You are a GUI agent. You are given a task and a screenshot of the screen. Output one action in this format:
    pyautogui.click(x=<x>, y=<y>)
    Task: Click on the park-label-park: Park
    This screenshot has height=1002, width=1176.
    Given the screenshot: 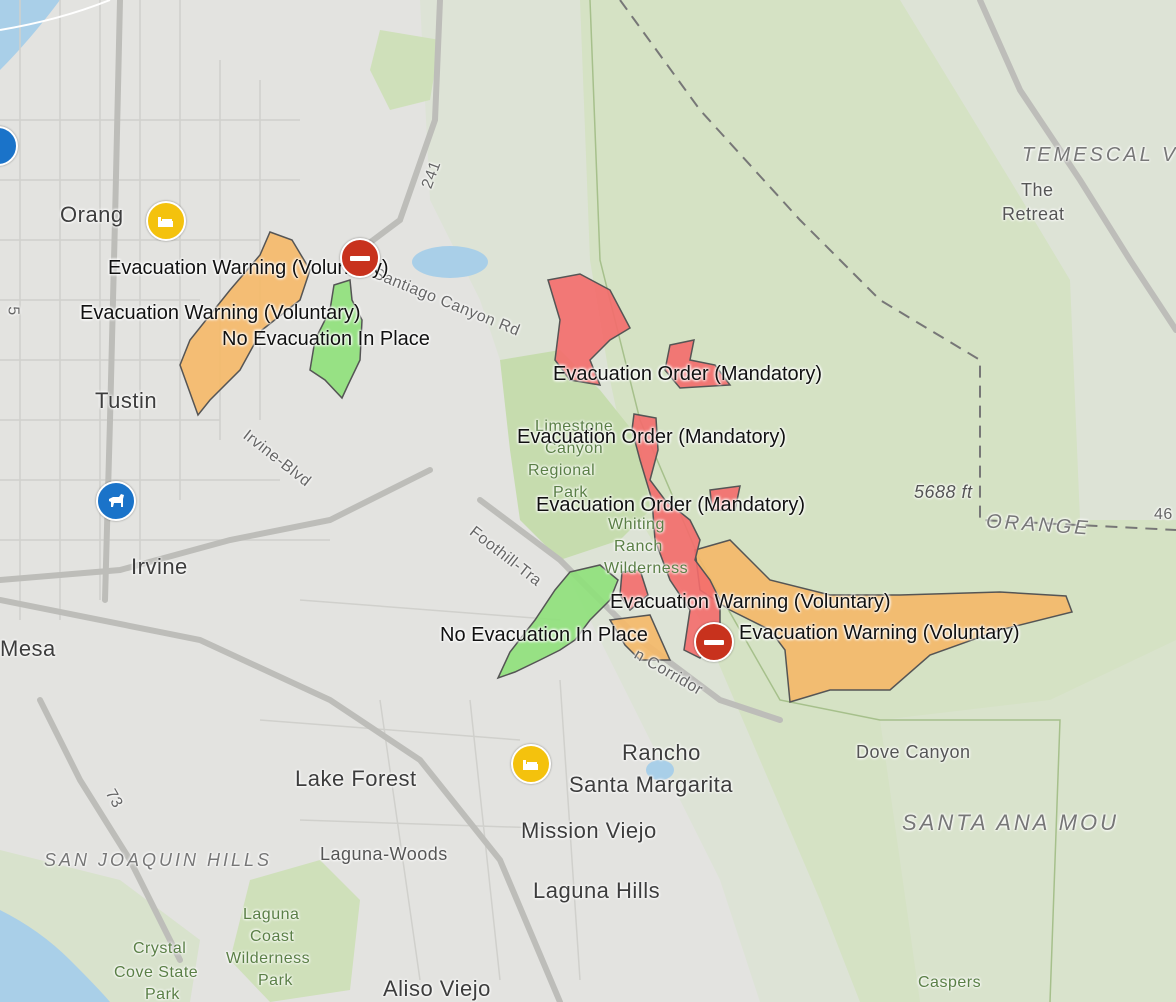 What is the action you would take?
    pyautogui.click(x=275, y=980)
    